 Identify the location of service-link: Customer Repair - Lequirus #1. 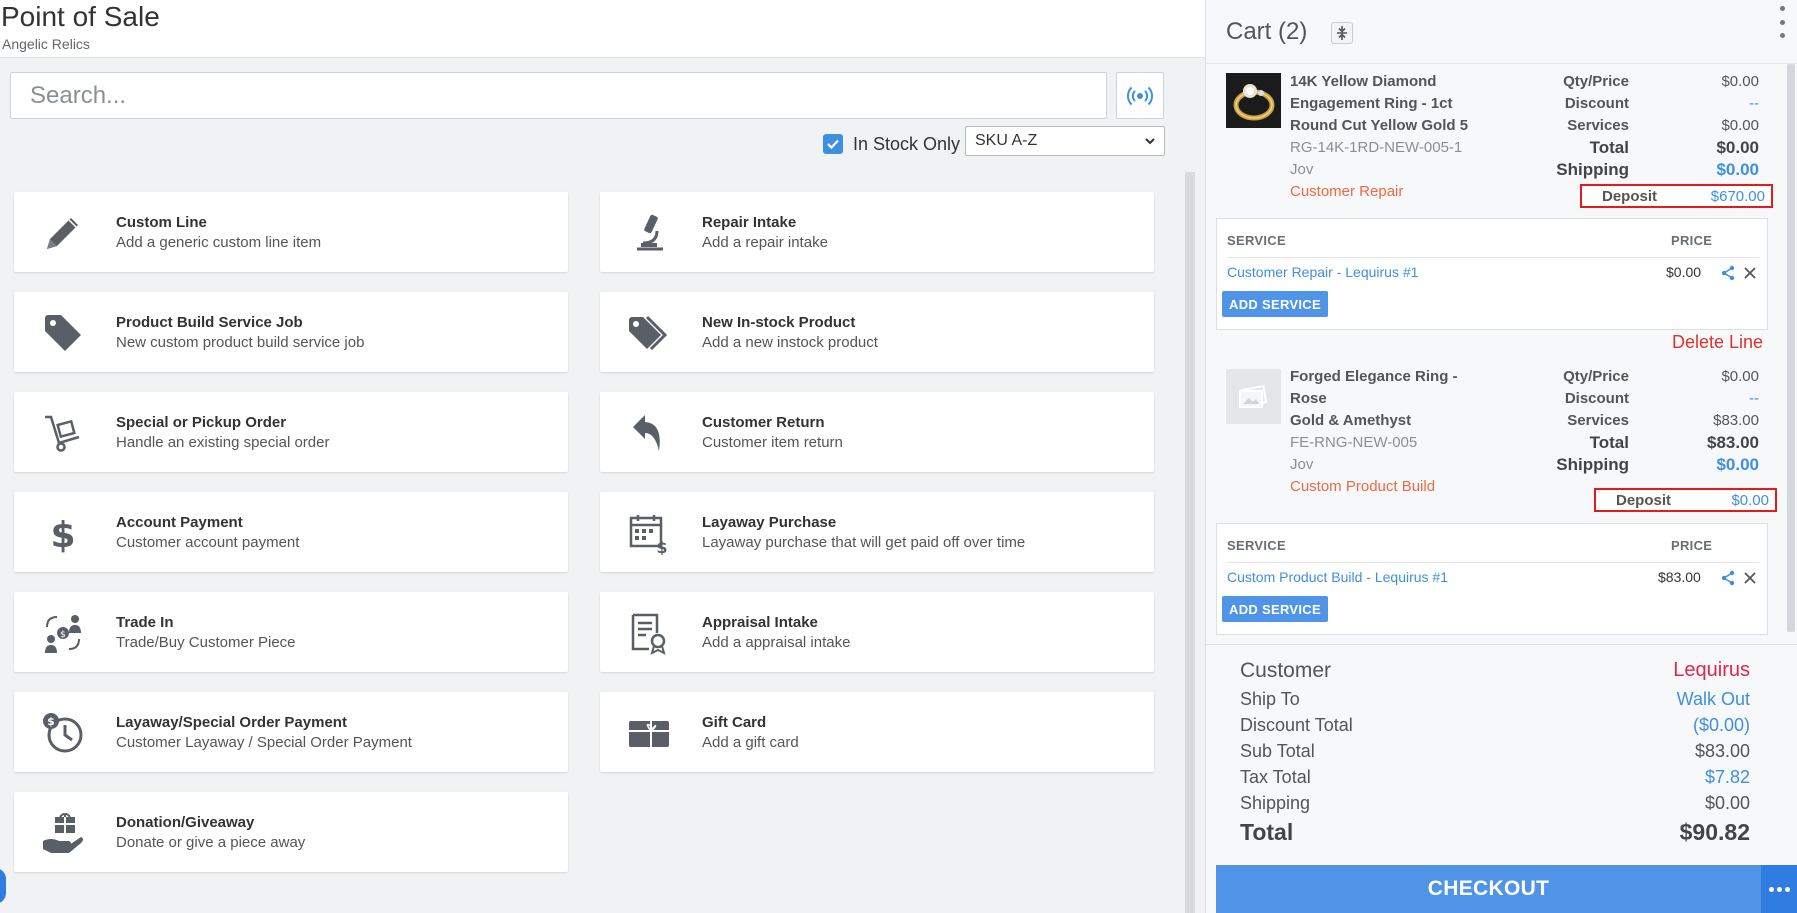
(1322, 272).